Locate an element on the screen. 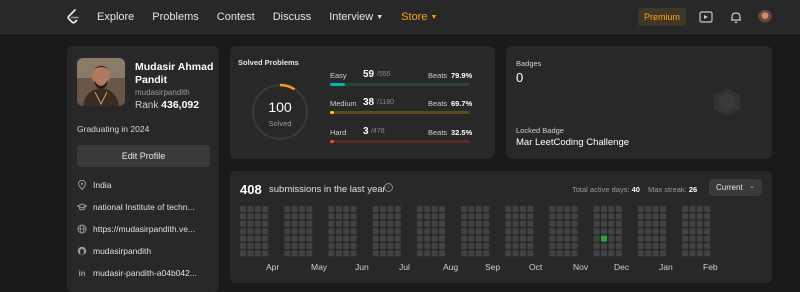 Image resolution: width=800 pixels, height=292 pixels. leetcode-logo-icon is located at coordinates (73, 17).